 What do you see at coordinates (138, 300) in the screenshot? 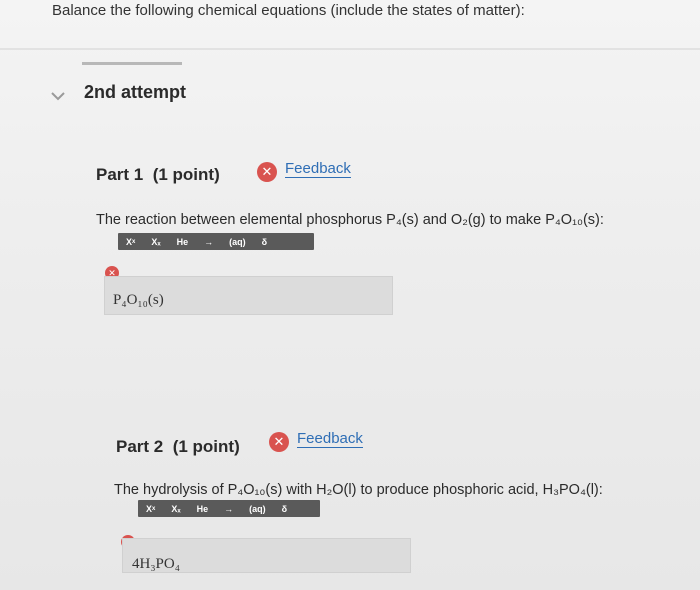
I see `part1-answer-value: P₄O₁₀(s)` at bounding box center [138, 300].